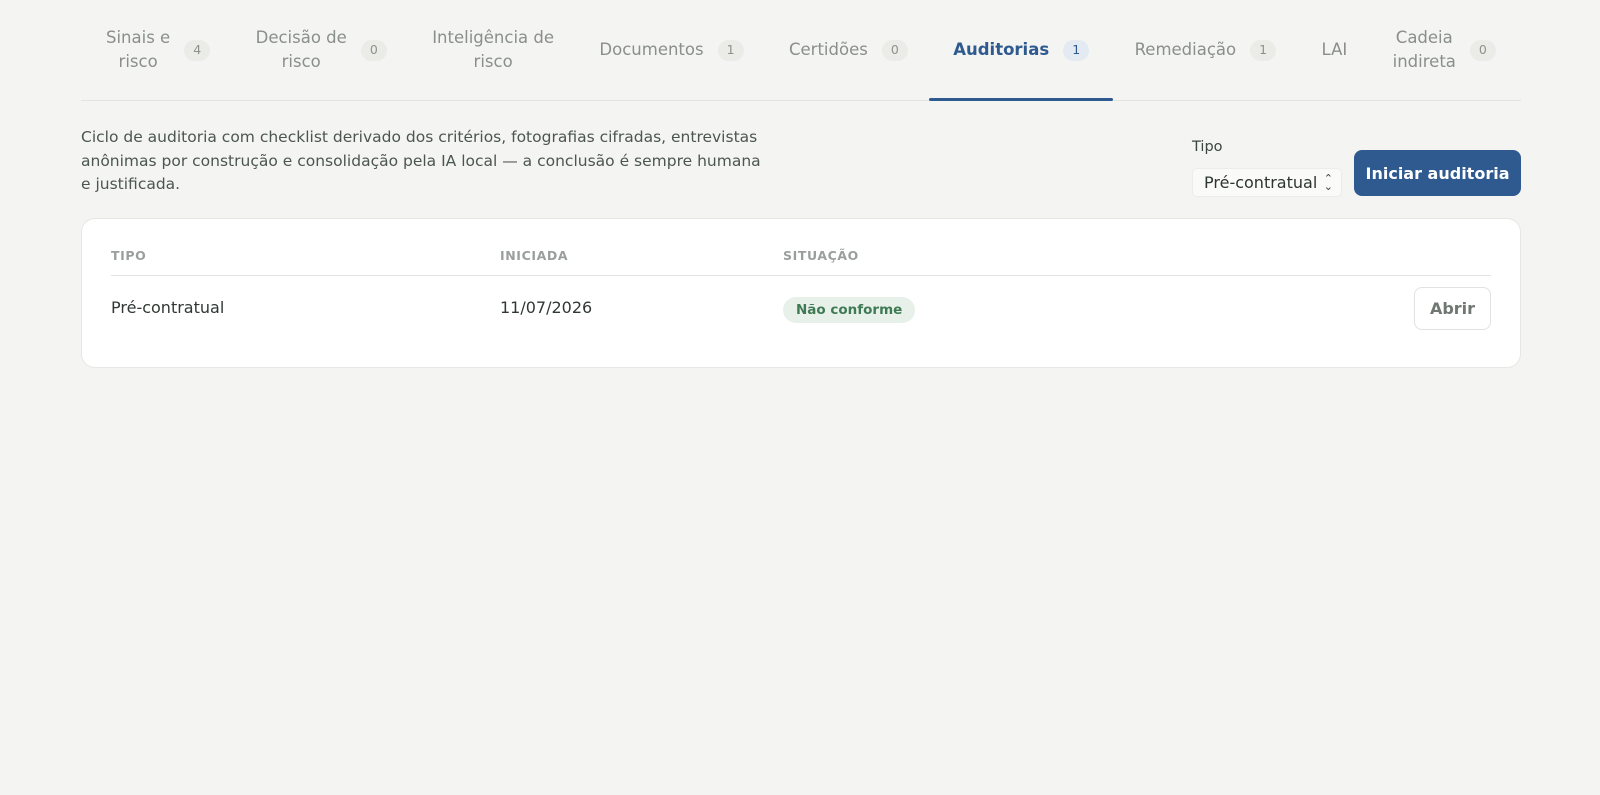 The image size is (1600, 795). What do you see at coordinates (849, 310) in the screenshot?
I see `status-badge: Não conforme` at bounding box center [849, 310].